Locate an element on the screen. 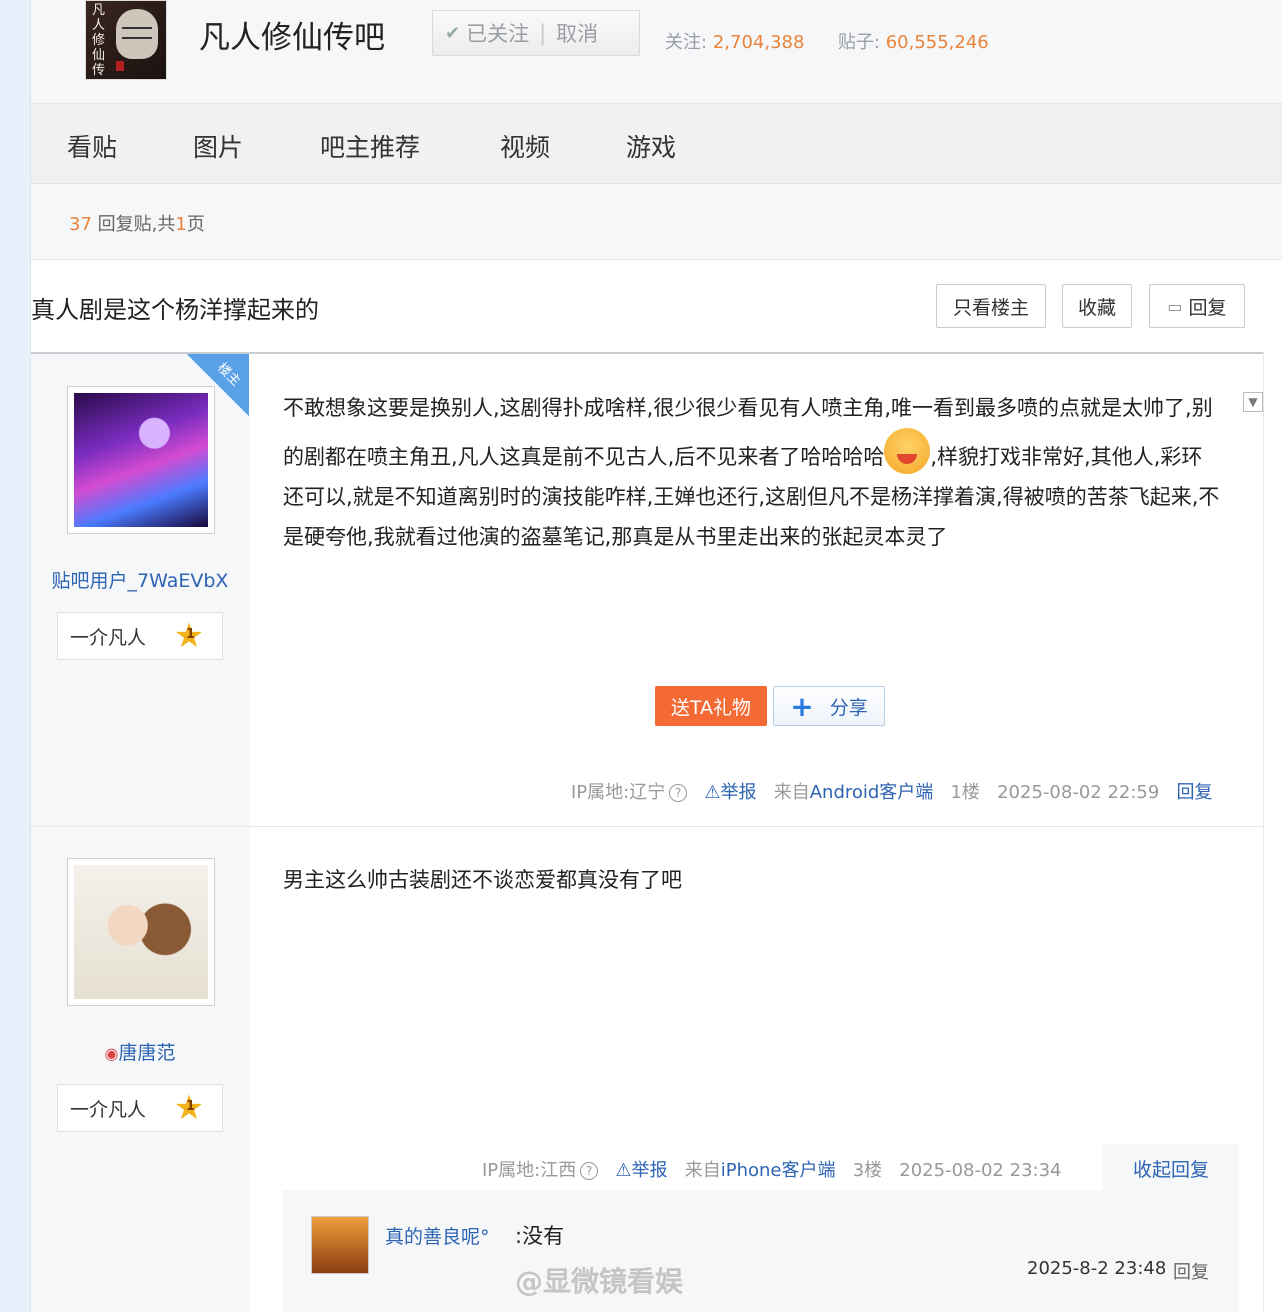  client-link: iPhone客户端 is located at coordinates (778, 1170).